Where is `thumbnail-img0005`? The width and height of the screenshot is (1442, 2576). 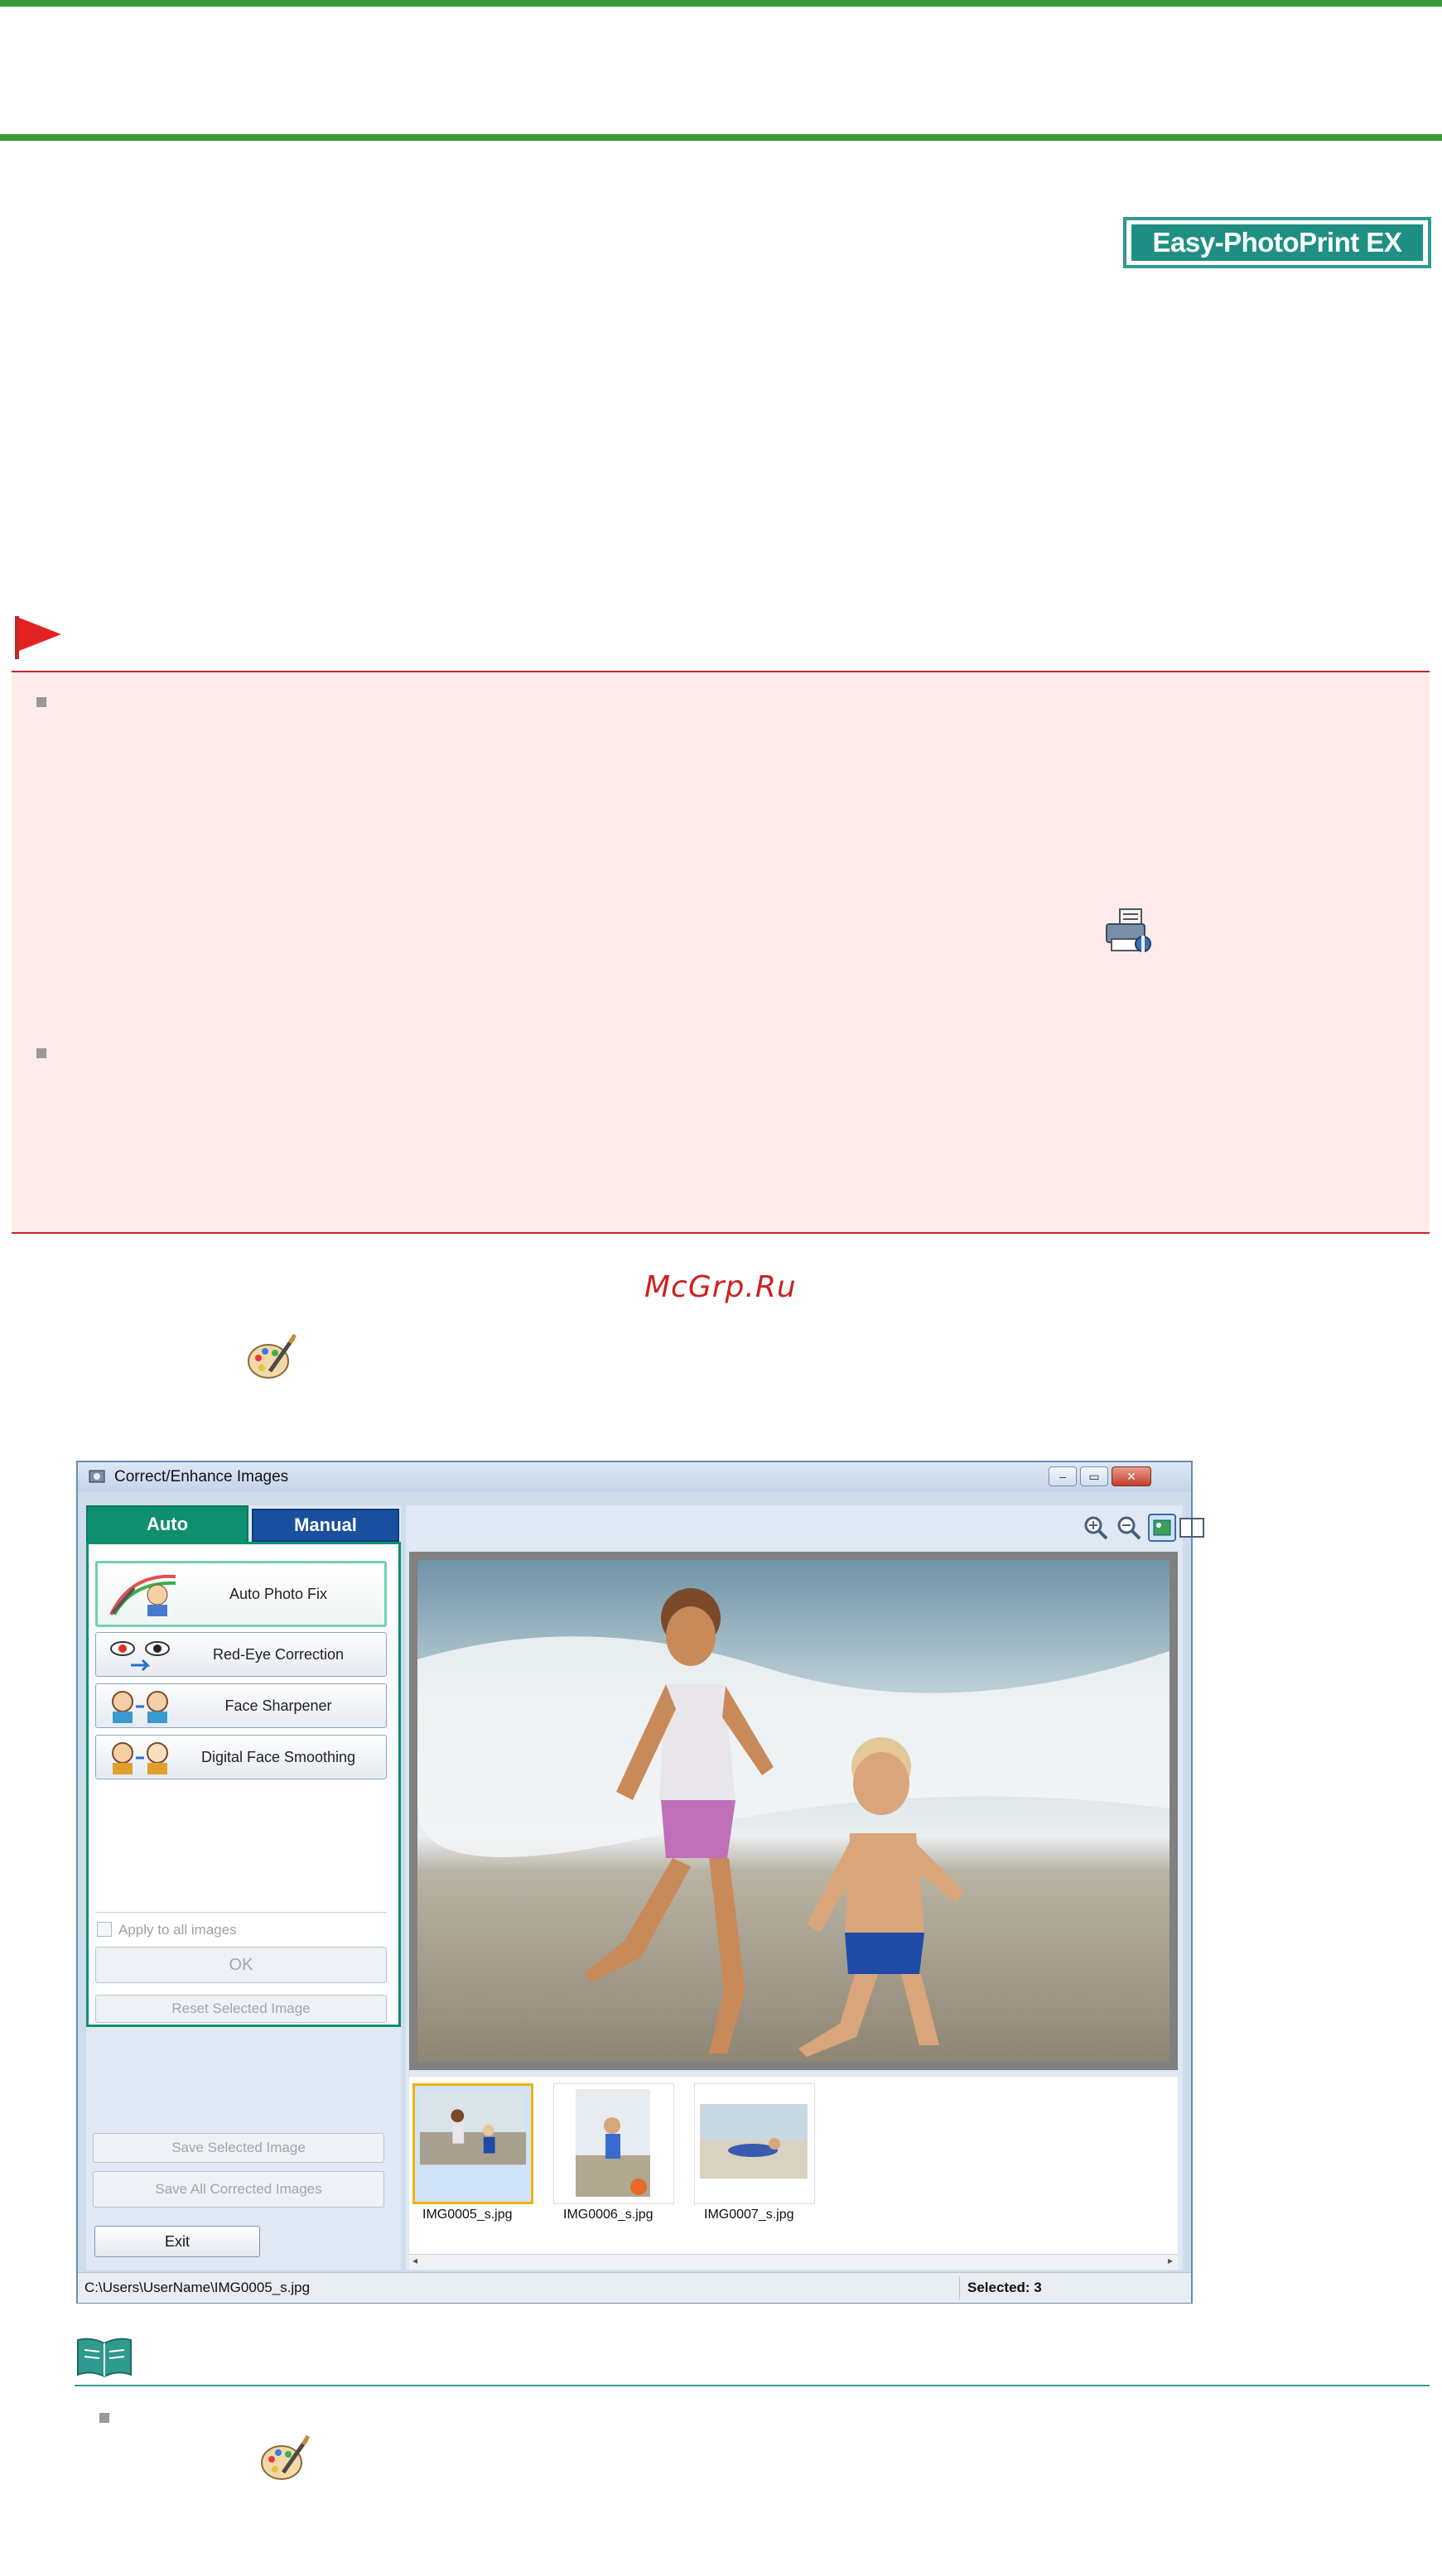 thumbnail-img0005 is located at coordinates (472, 2143).